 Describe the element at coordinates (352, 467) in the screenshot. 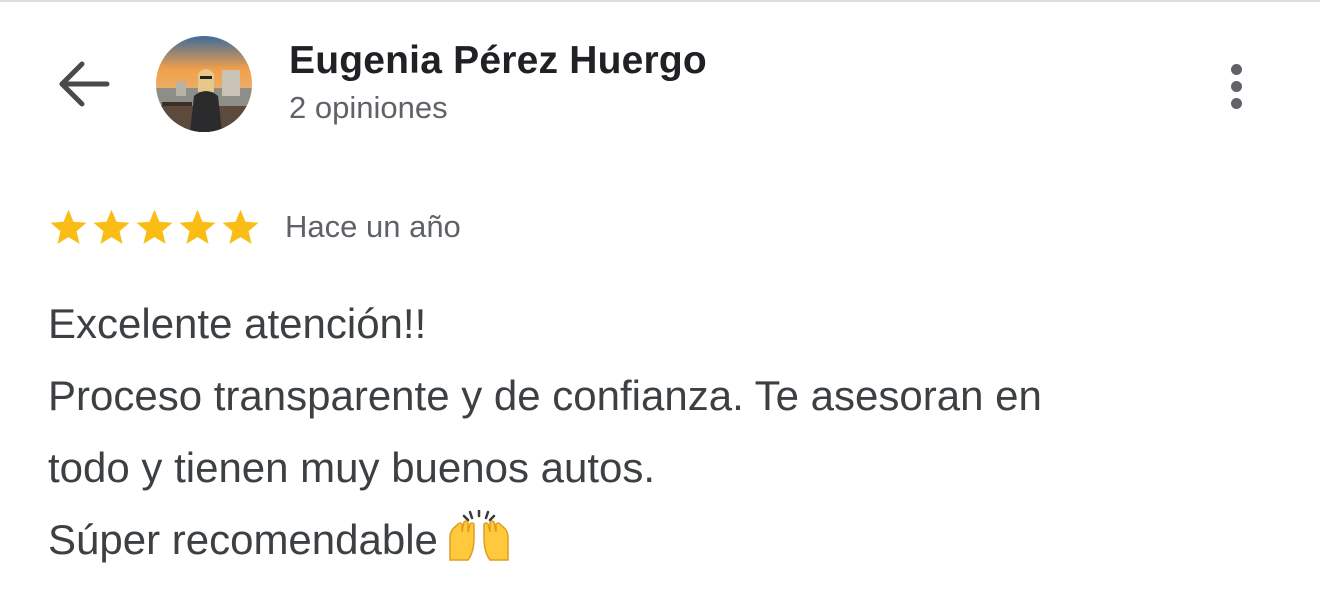

I see `review-line: todo y tienen muy buenos autos.` at that location.